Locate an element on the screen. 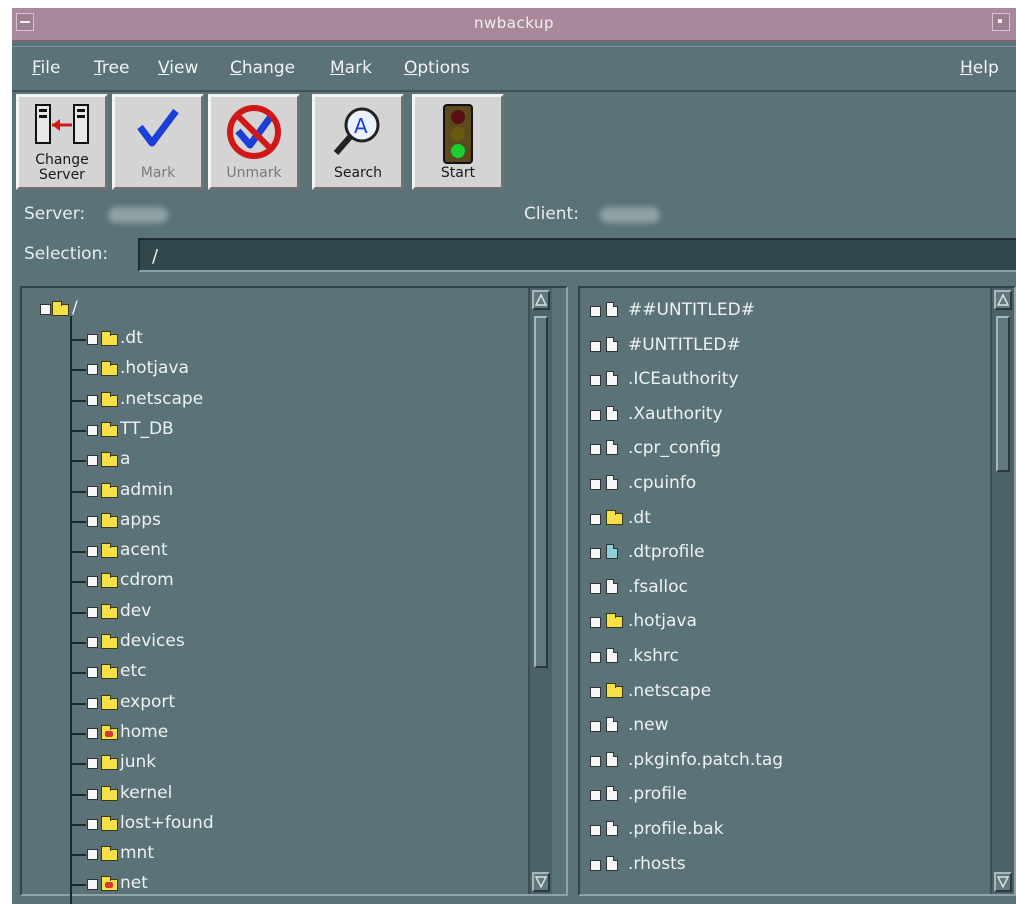 The width and height of the screenshot is (1016, 904). menu-tree: Tree is located at coordinates (111, 68).